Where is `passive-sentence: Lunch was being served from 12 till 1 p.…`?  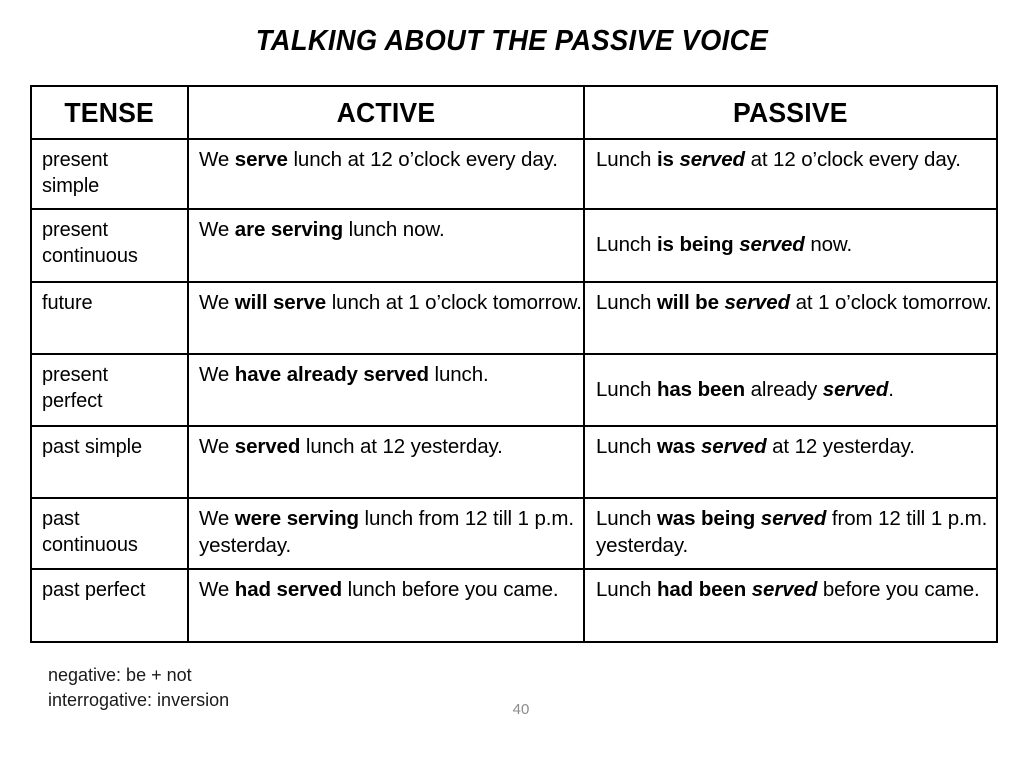
passive-sentence: Lunch was being served from 12 till 1 p.… is located at coordinates (792, 532).